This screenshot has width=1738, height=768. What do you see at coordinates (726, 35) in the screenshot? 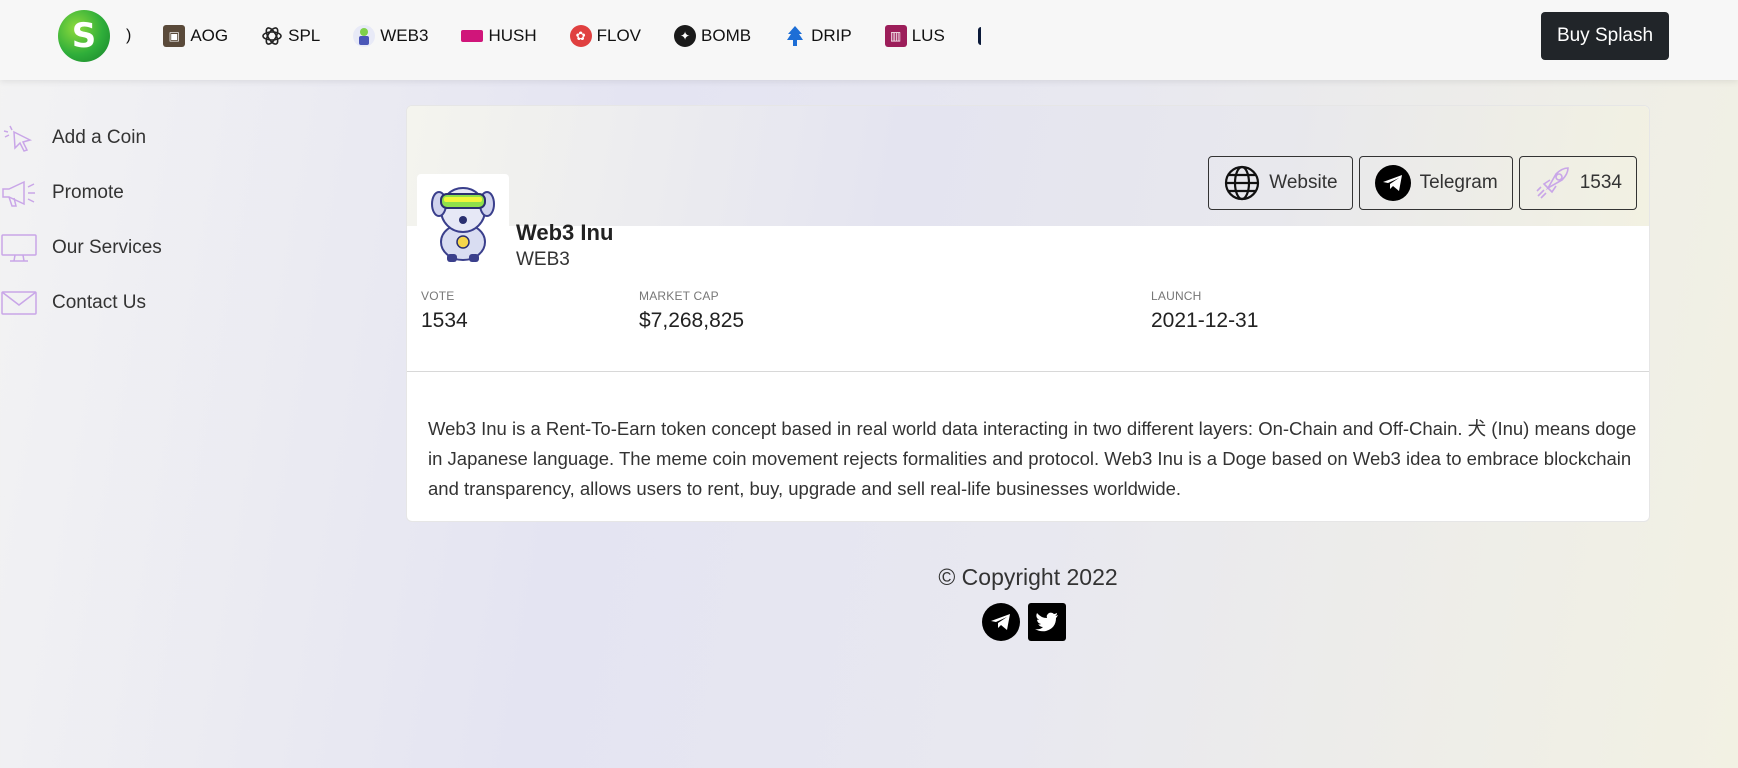
I see `ticker-label: BOMB` at bounding box center [726, 35].